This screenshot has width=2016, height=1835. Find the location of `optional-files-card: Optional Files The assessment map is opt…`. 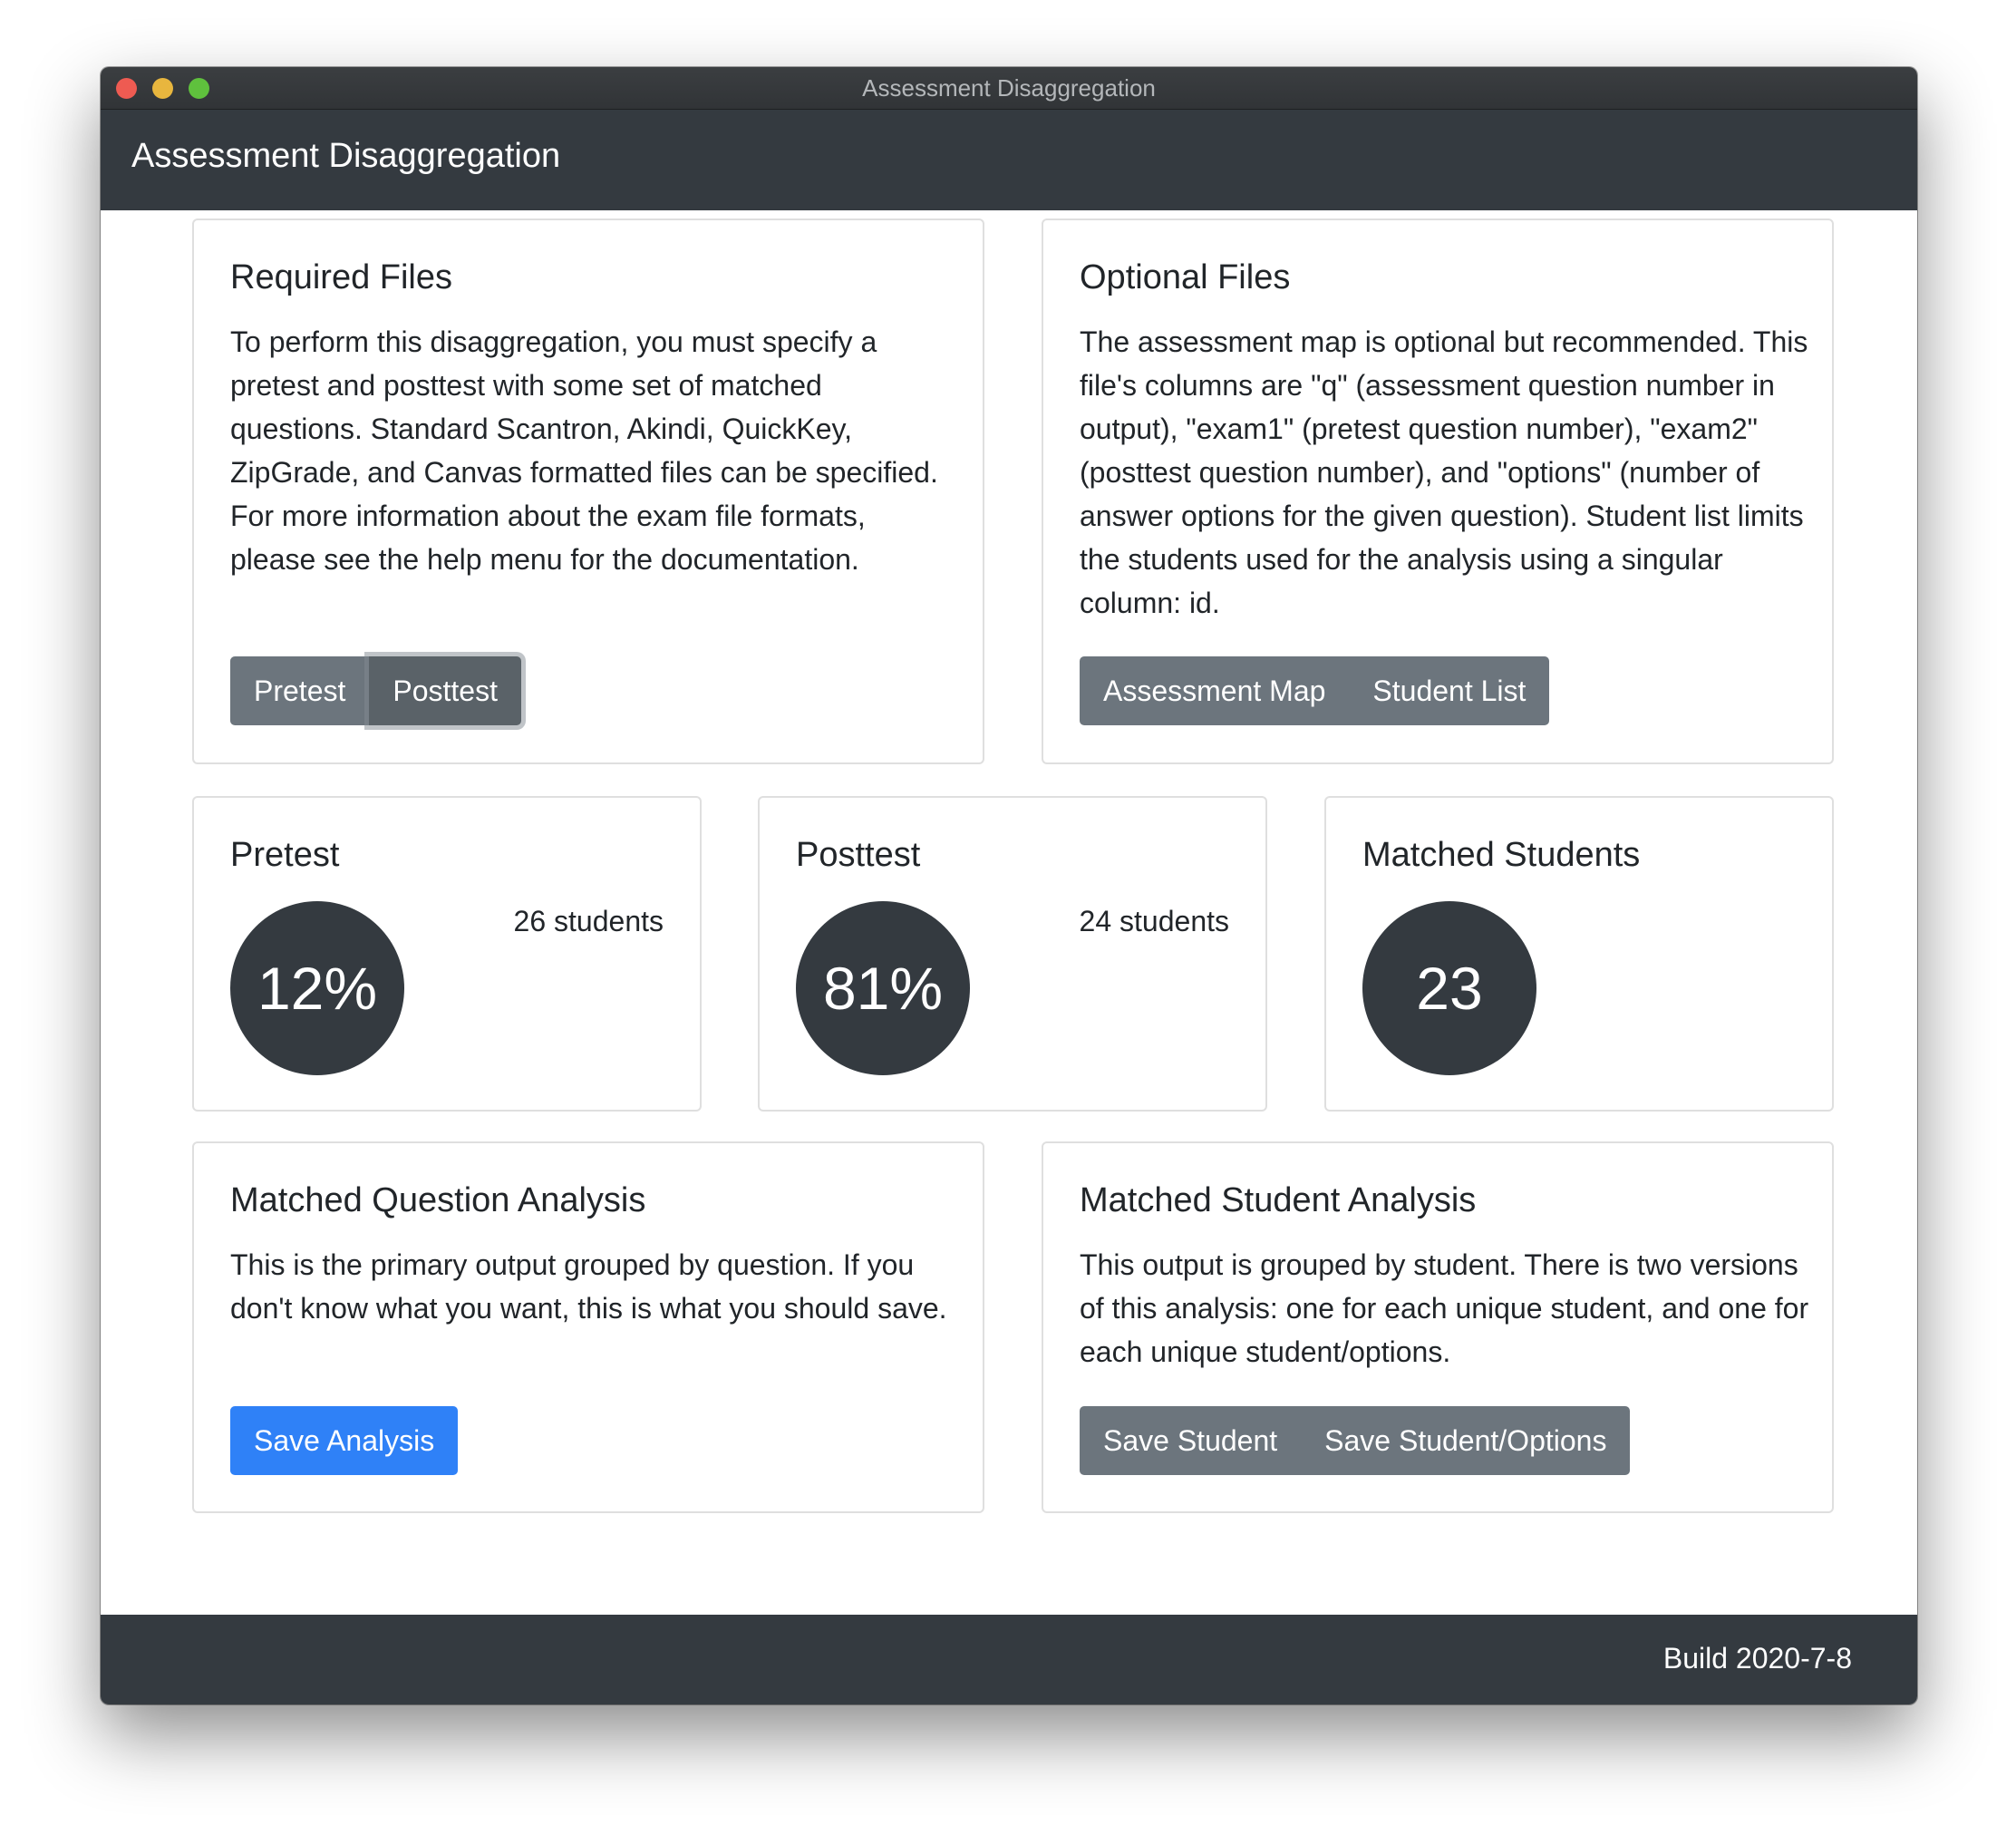

optional-files-card: Optional Files The assessment map is opt… is located at coordinates (1438, 491).